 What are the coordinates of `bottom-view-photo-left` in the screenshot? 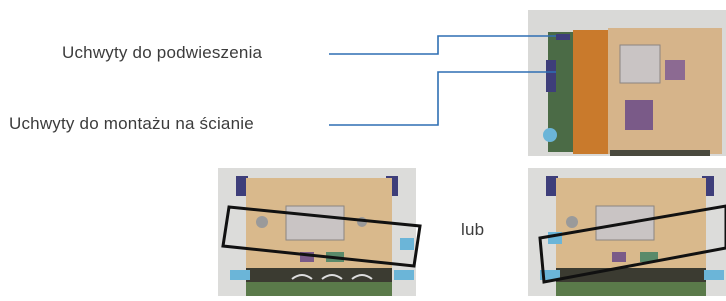 It's located at (320, 232).